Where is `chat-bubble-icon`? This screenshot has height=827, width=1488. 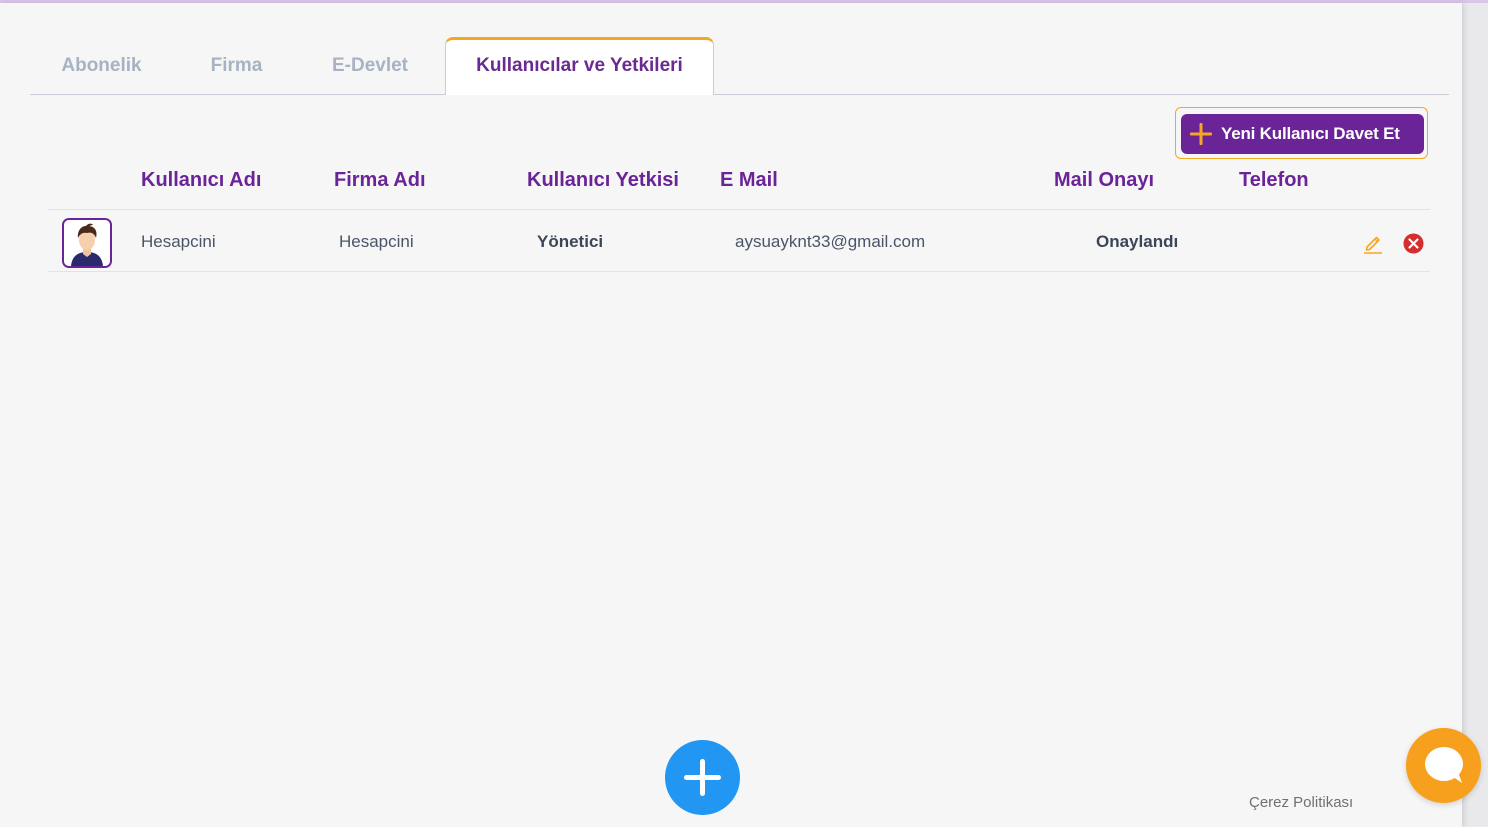 chat-bubble-icon is located at coordinates (1444, 765).